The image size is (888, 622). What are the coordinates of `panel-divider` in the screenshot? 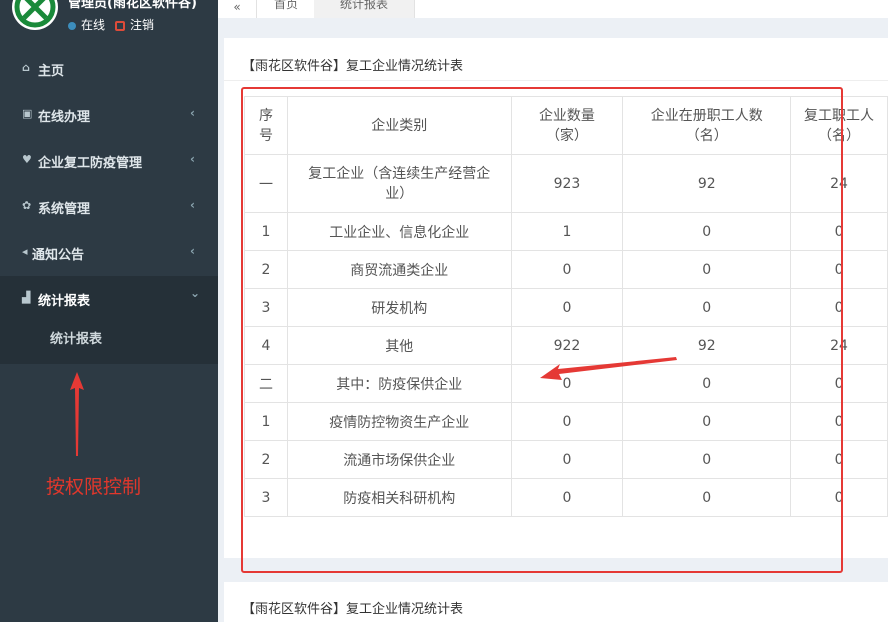 It's located at (556, 80).